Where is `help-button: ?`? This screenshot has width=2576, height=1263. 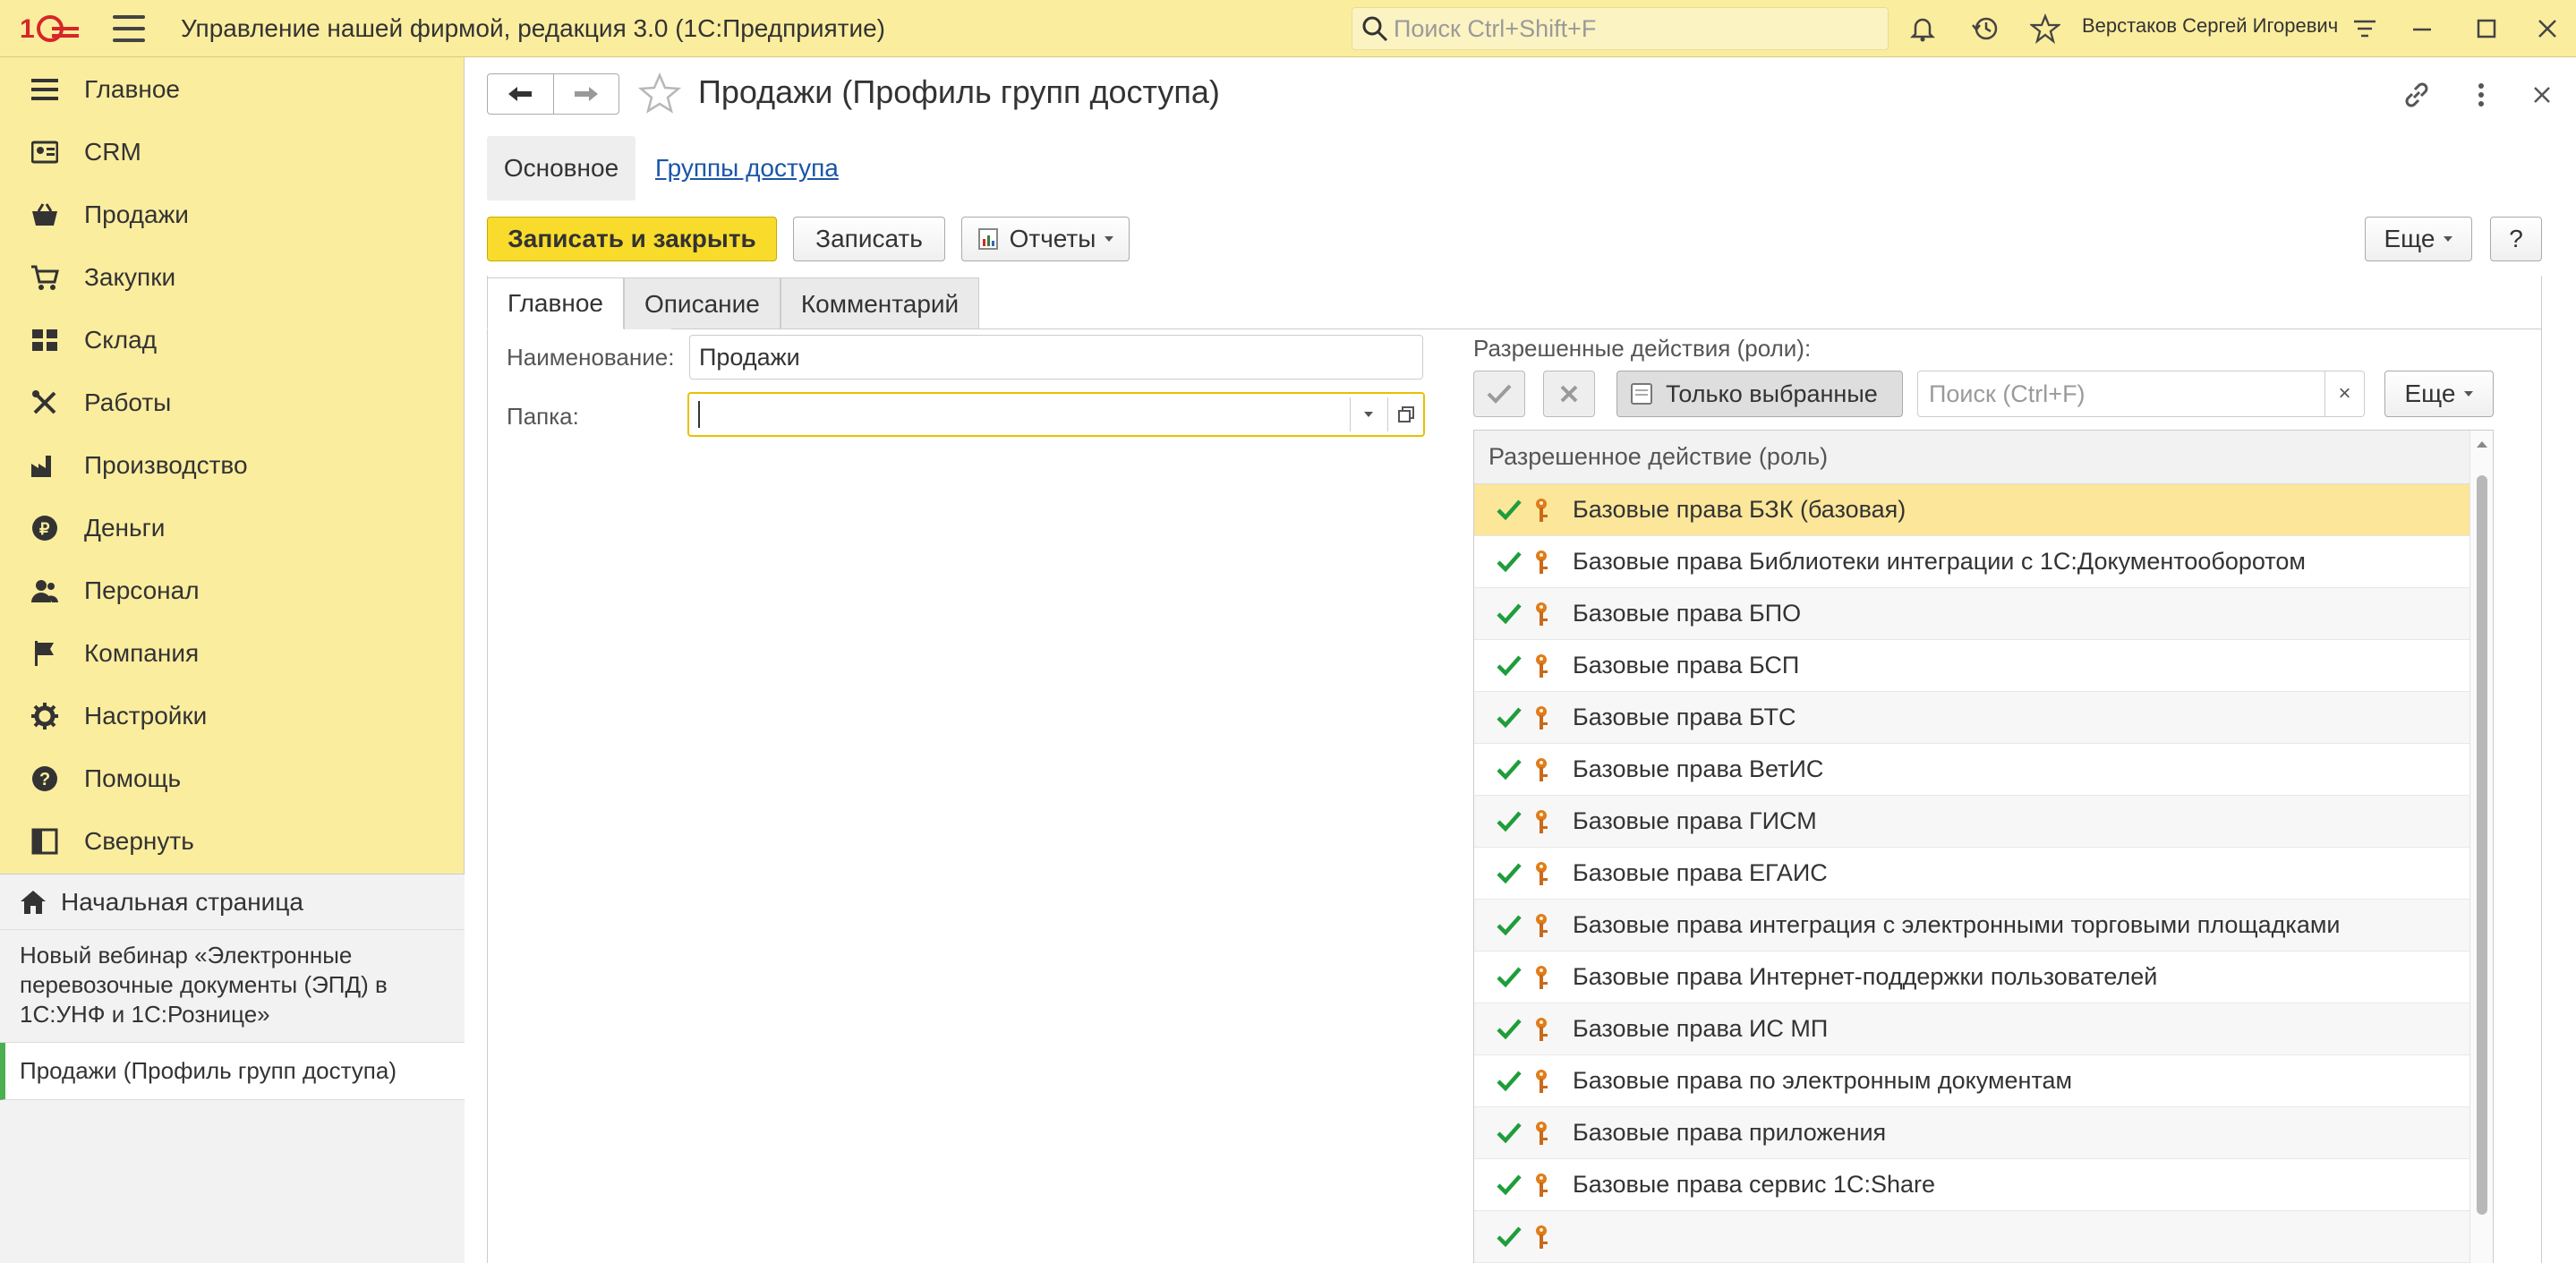 help-button: ? is located at coordinates (2516, 239).